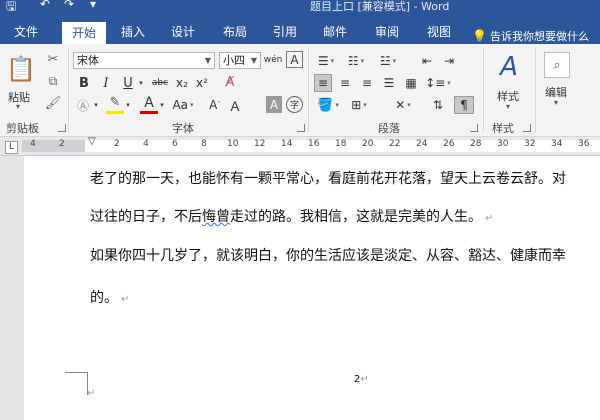 The height and width of the screenshot is (420, 600). I want to click on tab-layout: 布局, so click(235, 32).